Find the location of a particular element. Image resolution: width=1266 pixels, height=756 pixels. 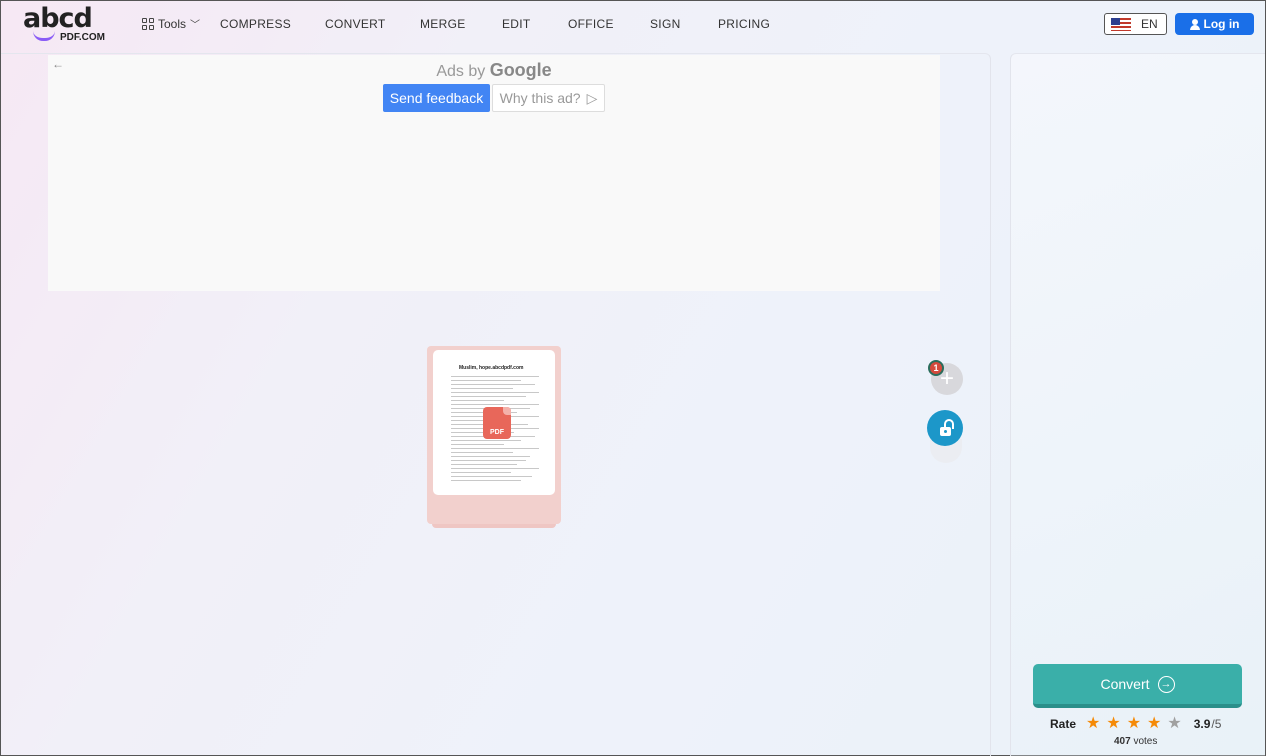

why-this-ad-button: Why this ad? ▷ is located at coordinates (548, 98).